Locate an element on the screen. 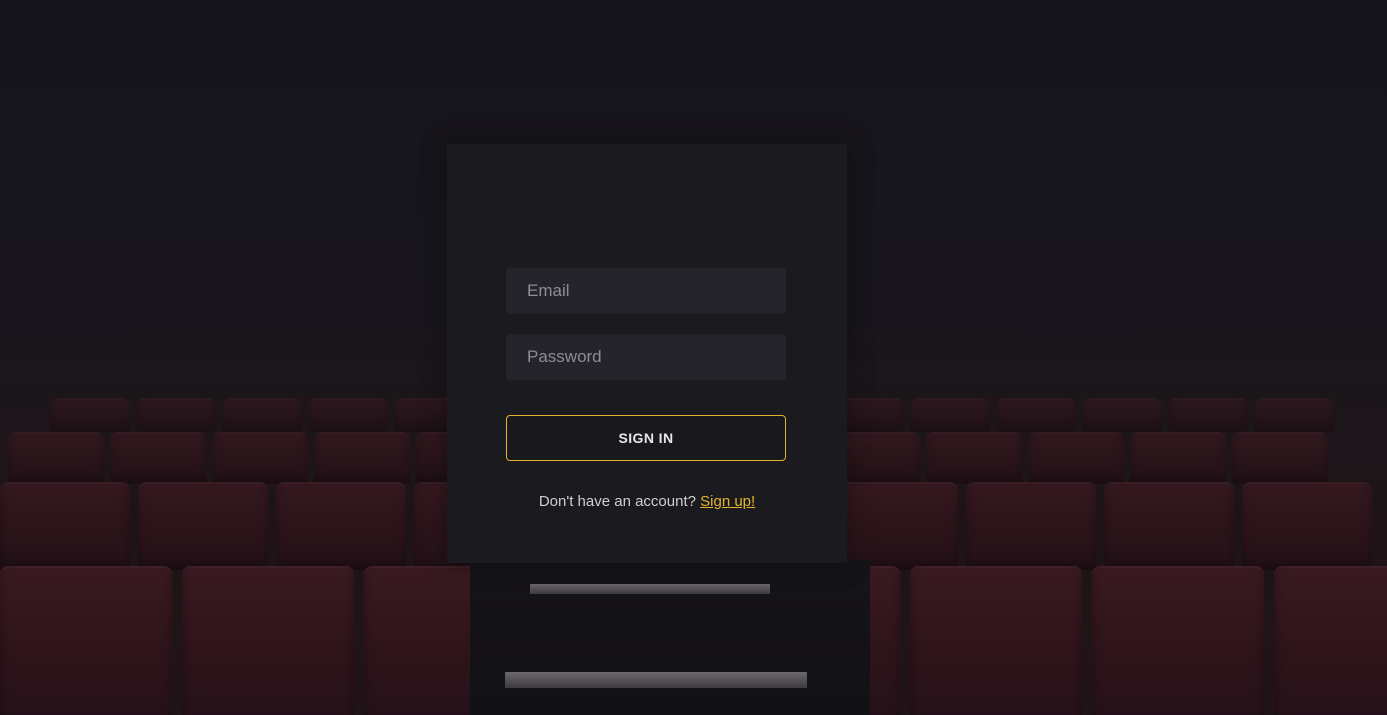  password-input is located at coordinates (646, 357).